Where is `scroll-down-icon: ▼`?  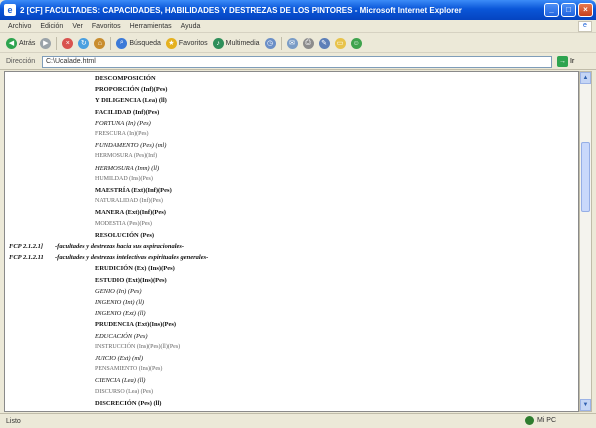
scroll-down-icon: ▼ is located at coordinates (585, 405).